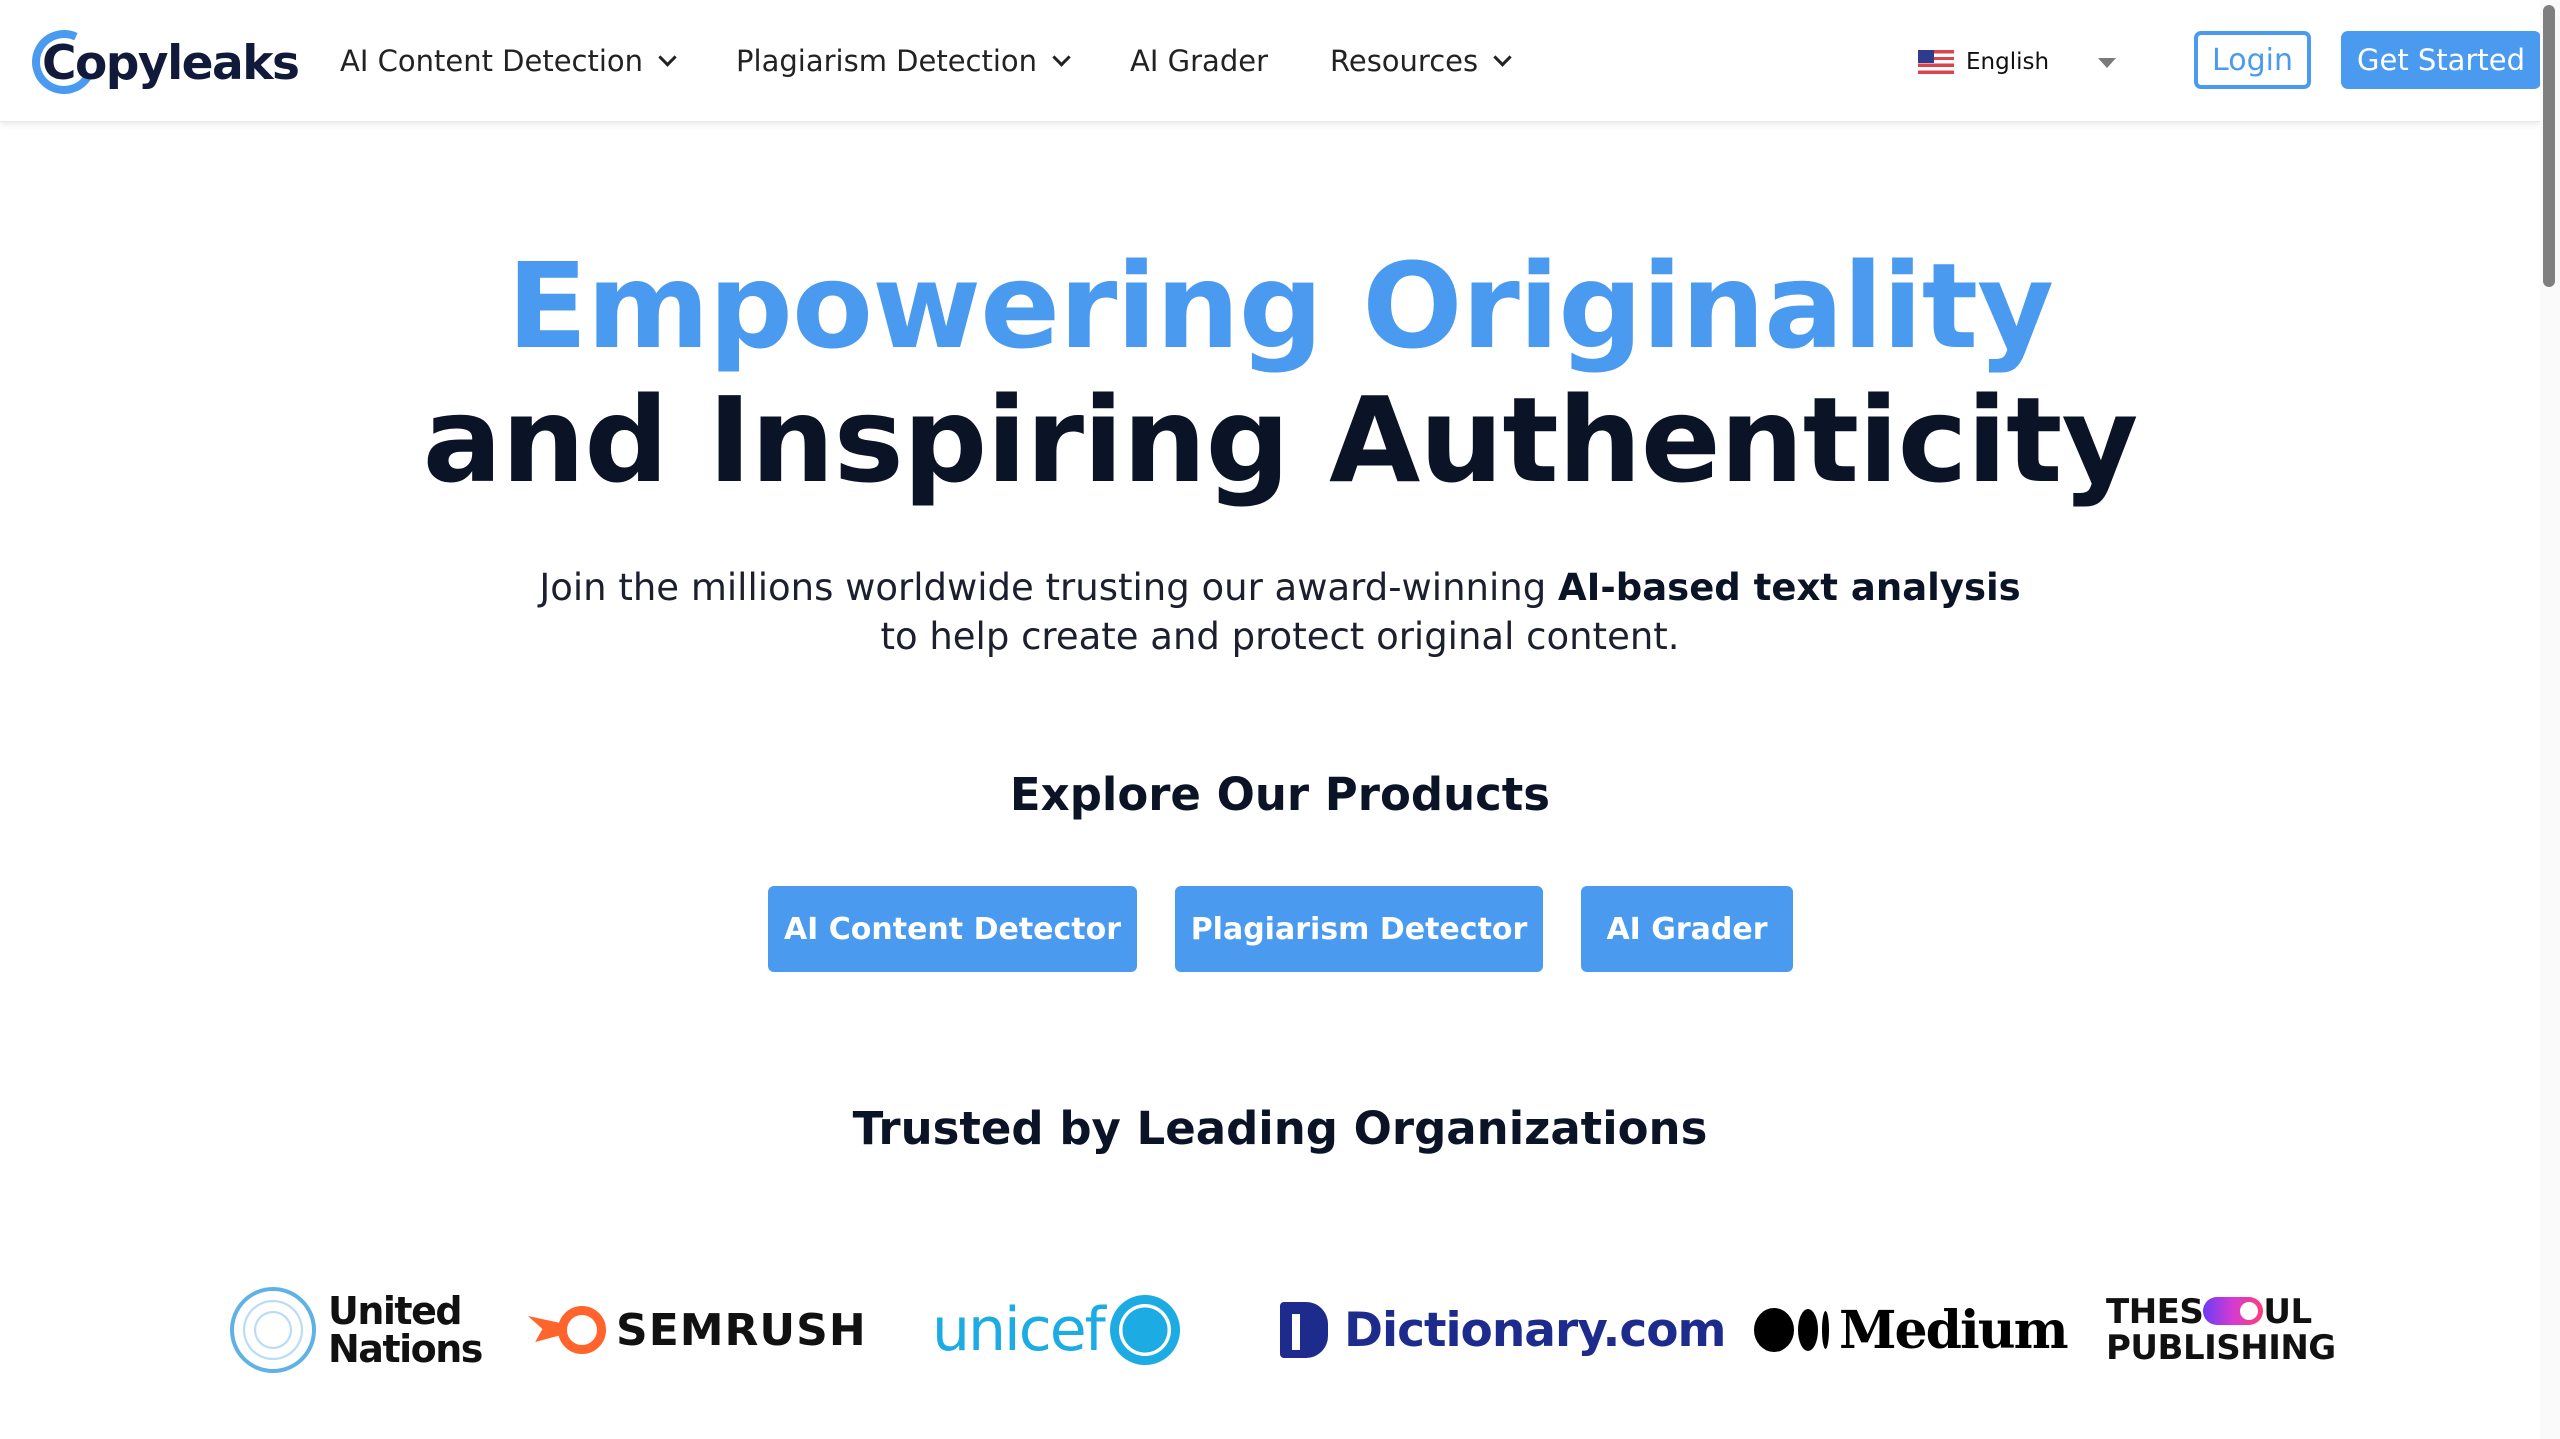 The width and height of the screenshot is (2560, 1439). Describe the element at coordinates (2221, 1348) in the screenshot. I see `soul-line2: PUBLISHING` at that location.